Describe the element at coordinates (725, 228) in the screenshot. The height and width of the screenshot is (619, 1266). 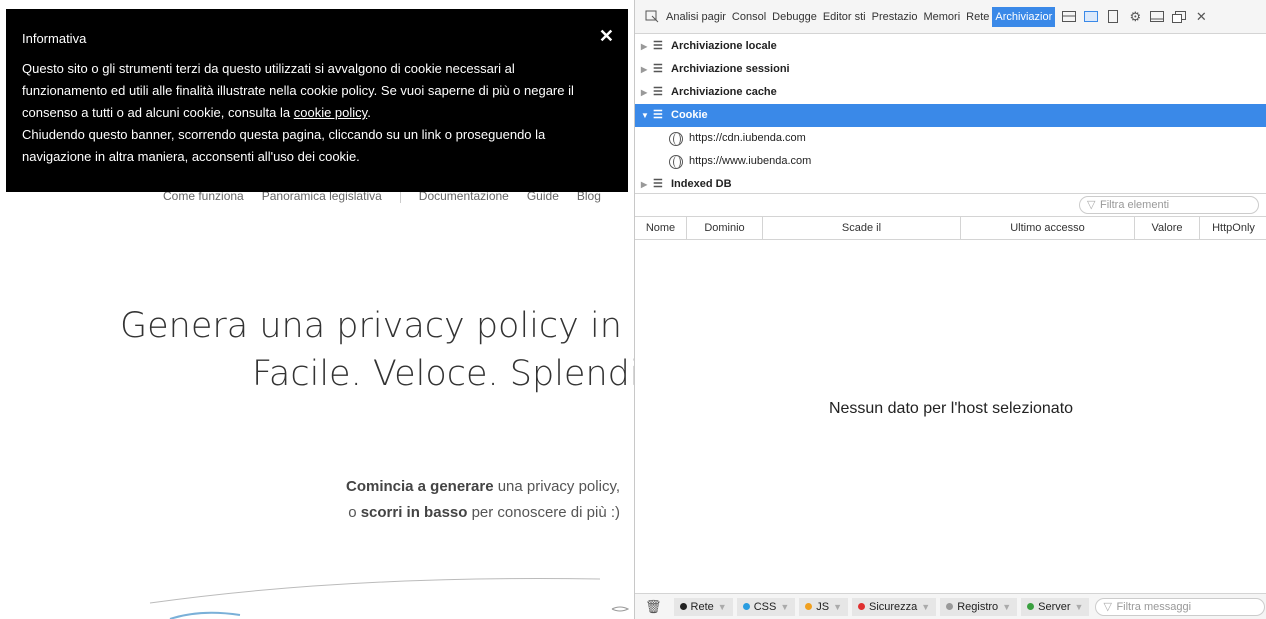
I see `col-dominio: Dominio` at that location.